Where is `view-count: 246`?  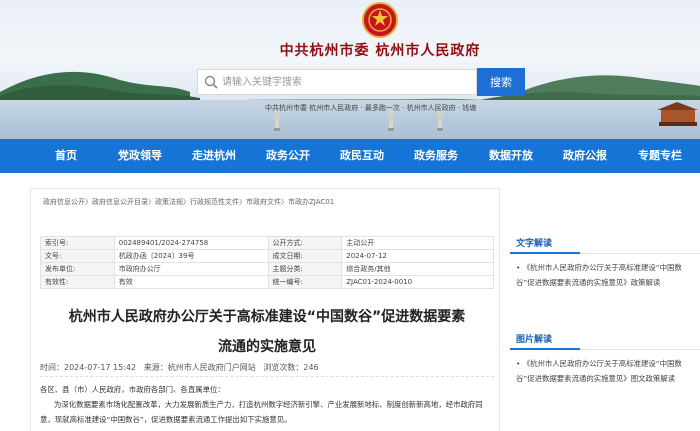
view-count: 246 is located at coordinates (311, 367).